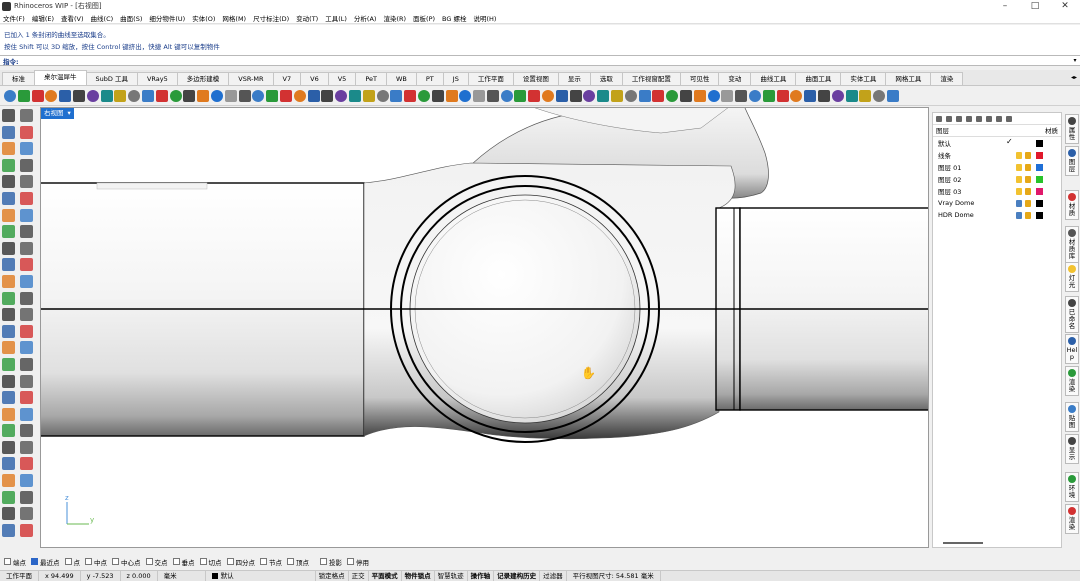 This screenshot has height=581, width=1080. Describe the element at coordinates (997, 215) in the screenshot. I see `layer-row: HDR Dome` at that location.